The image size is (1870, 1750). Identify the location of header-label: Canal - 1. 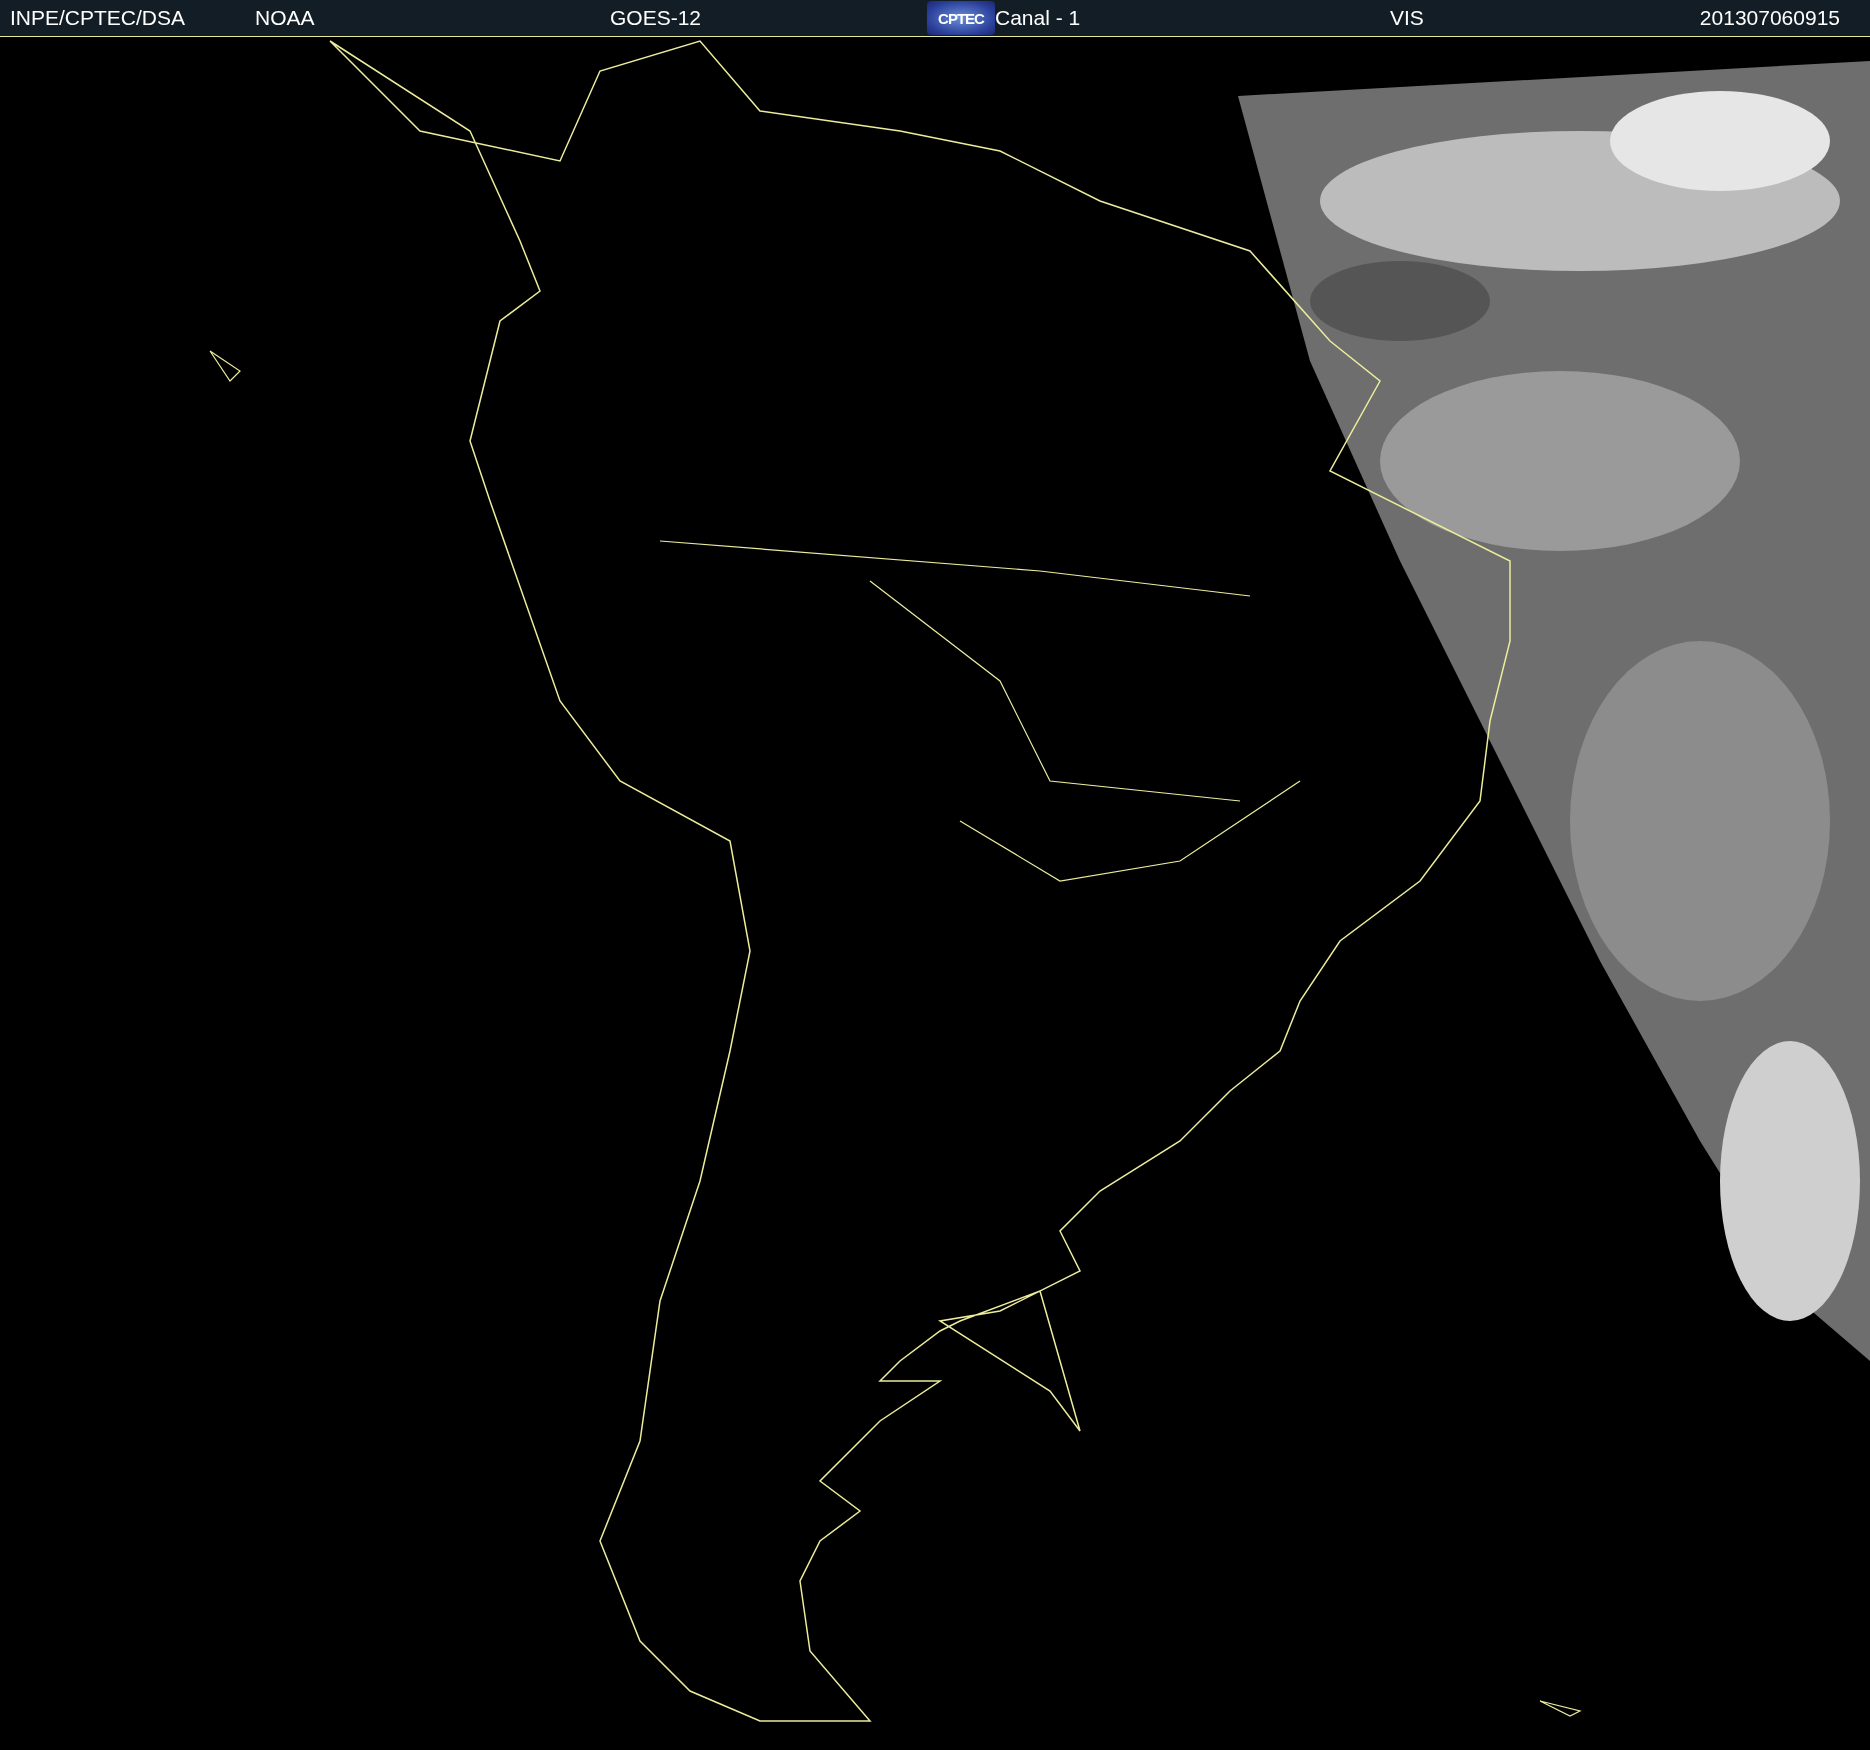
(1038, 18).